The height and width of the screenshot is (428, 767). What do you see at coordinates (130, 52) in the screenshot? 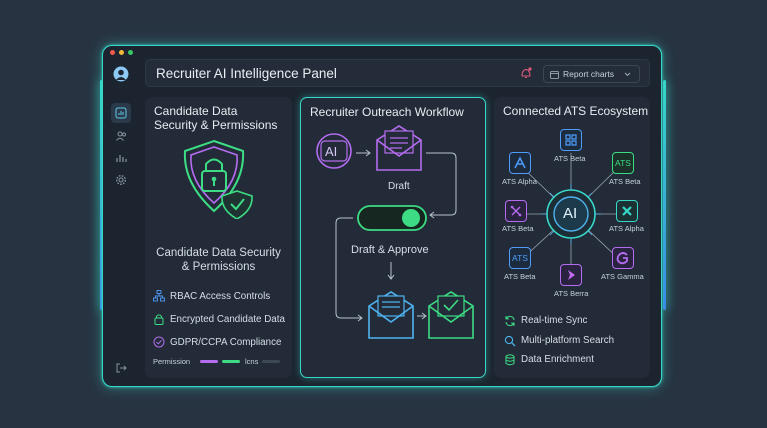
I see `maximize-dot` at bounding box center [130, 52].